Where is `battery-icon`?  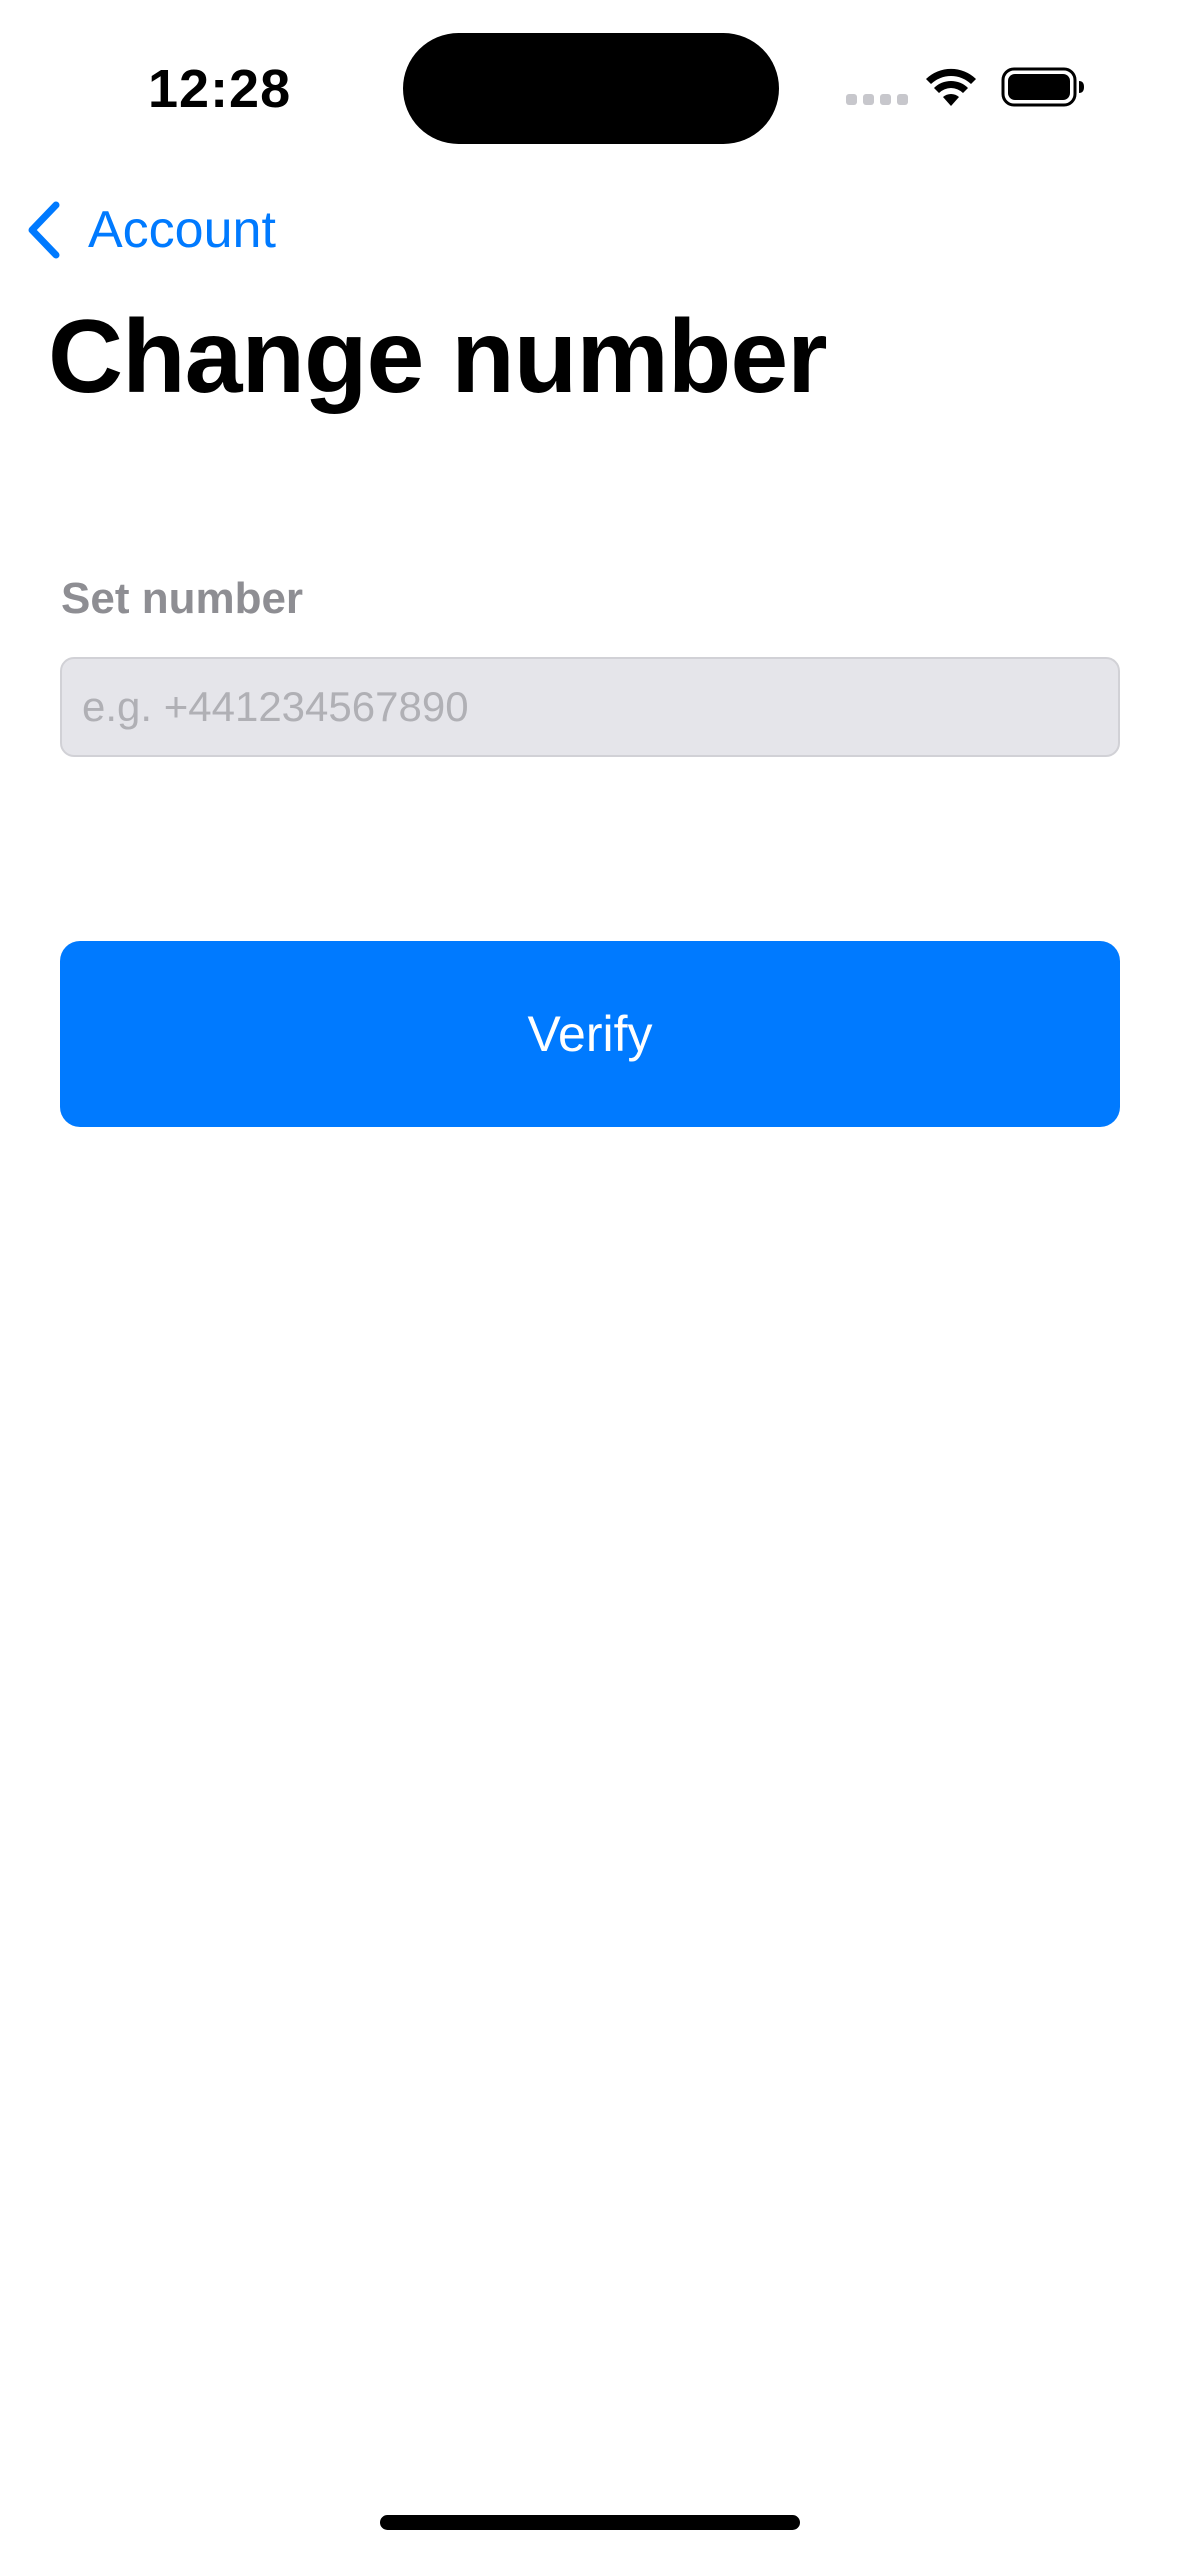
battery-icon is located at coordinates (1042, 87).